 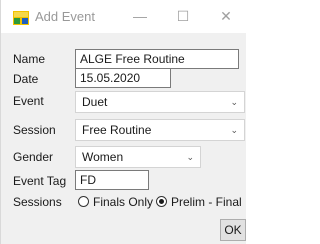 I want to click on window-title: Add Event, so click(x=65, y=16).